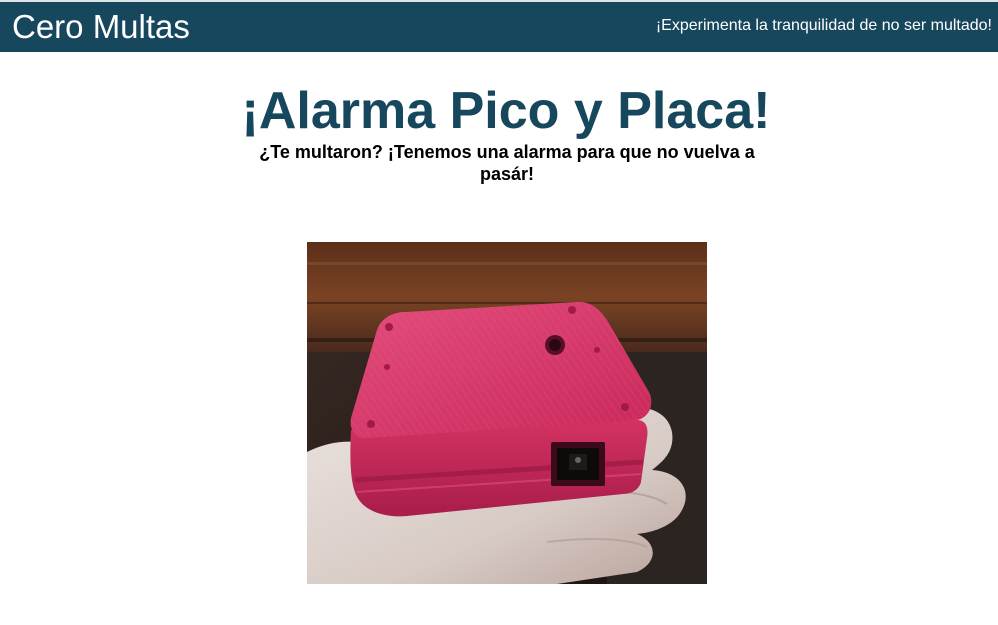 This screenshot has height=625, width=998. I want to click on brand-title: Cero Multas, so click(101, 27).